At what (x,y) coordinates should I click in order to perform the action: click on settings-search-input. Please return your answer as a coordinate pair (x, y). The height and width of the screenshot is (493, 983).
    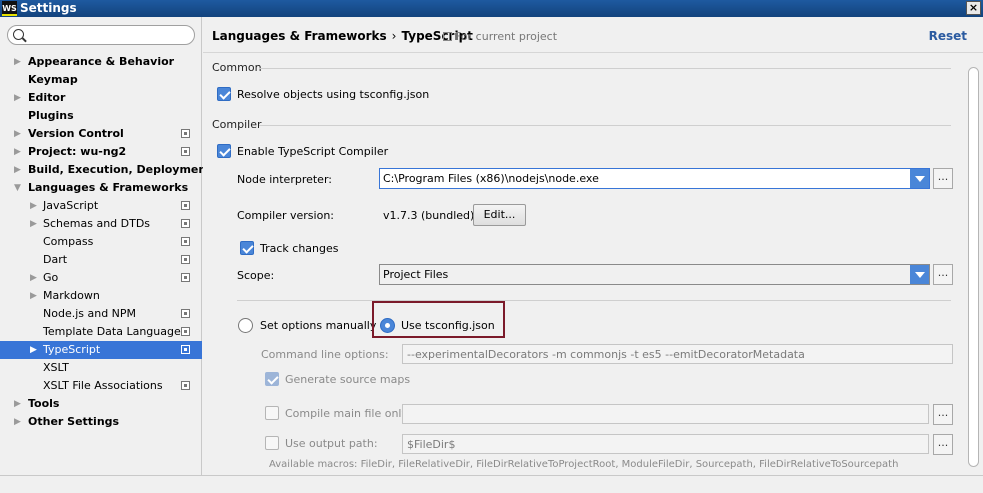
    Looking at the image, I should click on (101, 35).